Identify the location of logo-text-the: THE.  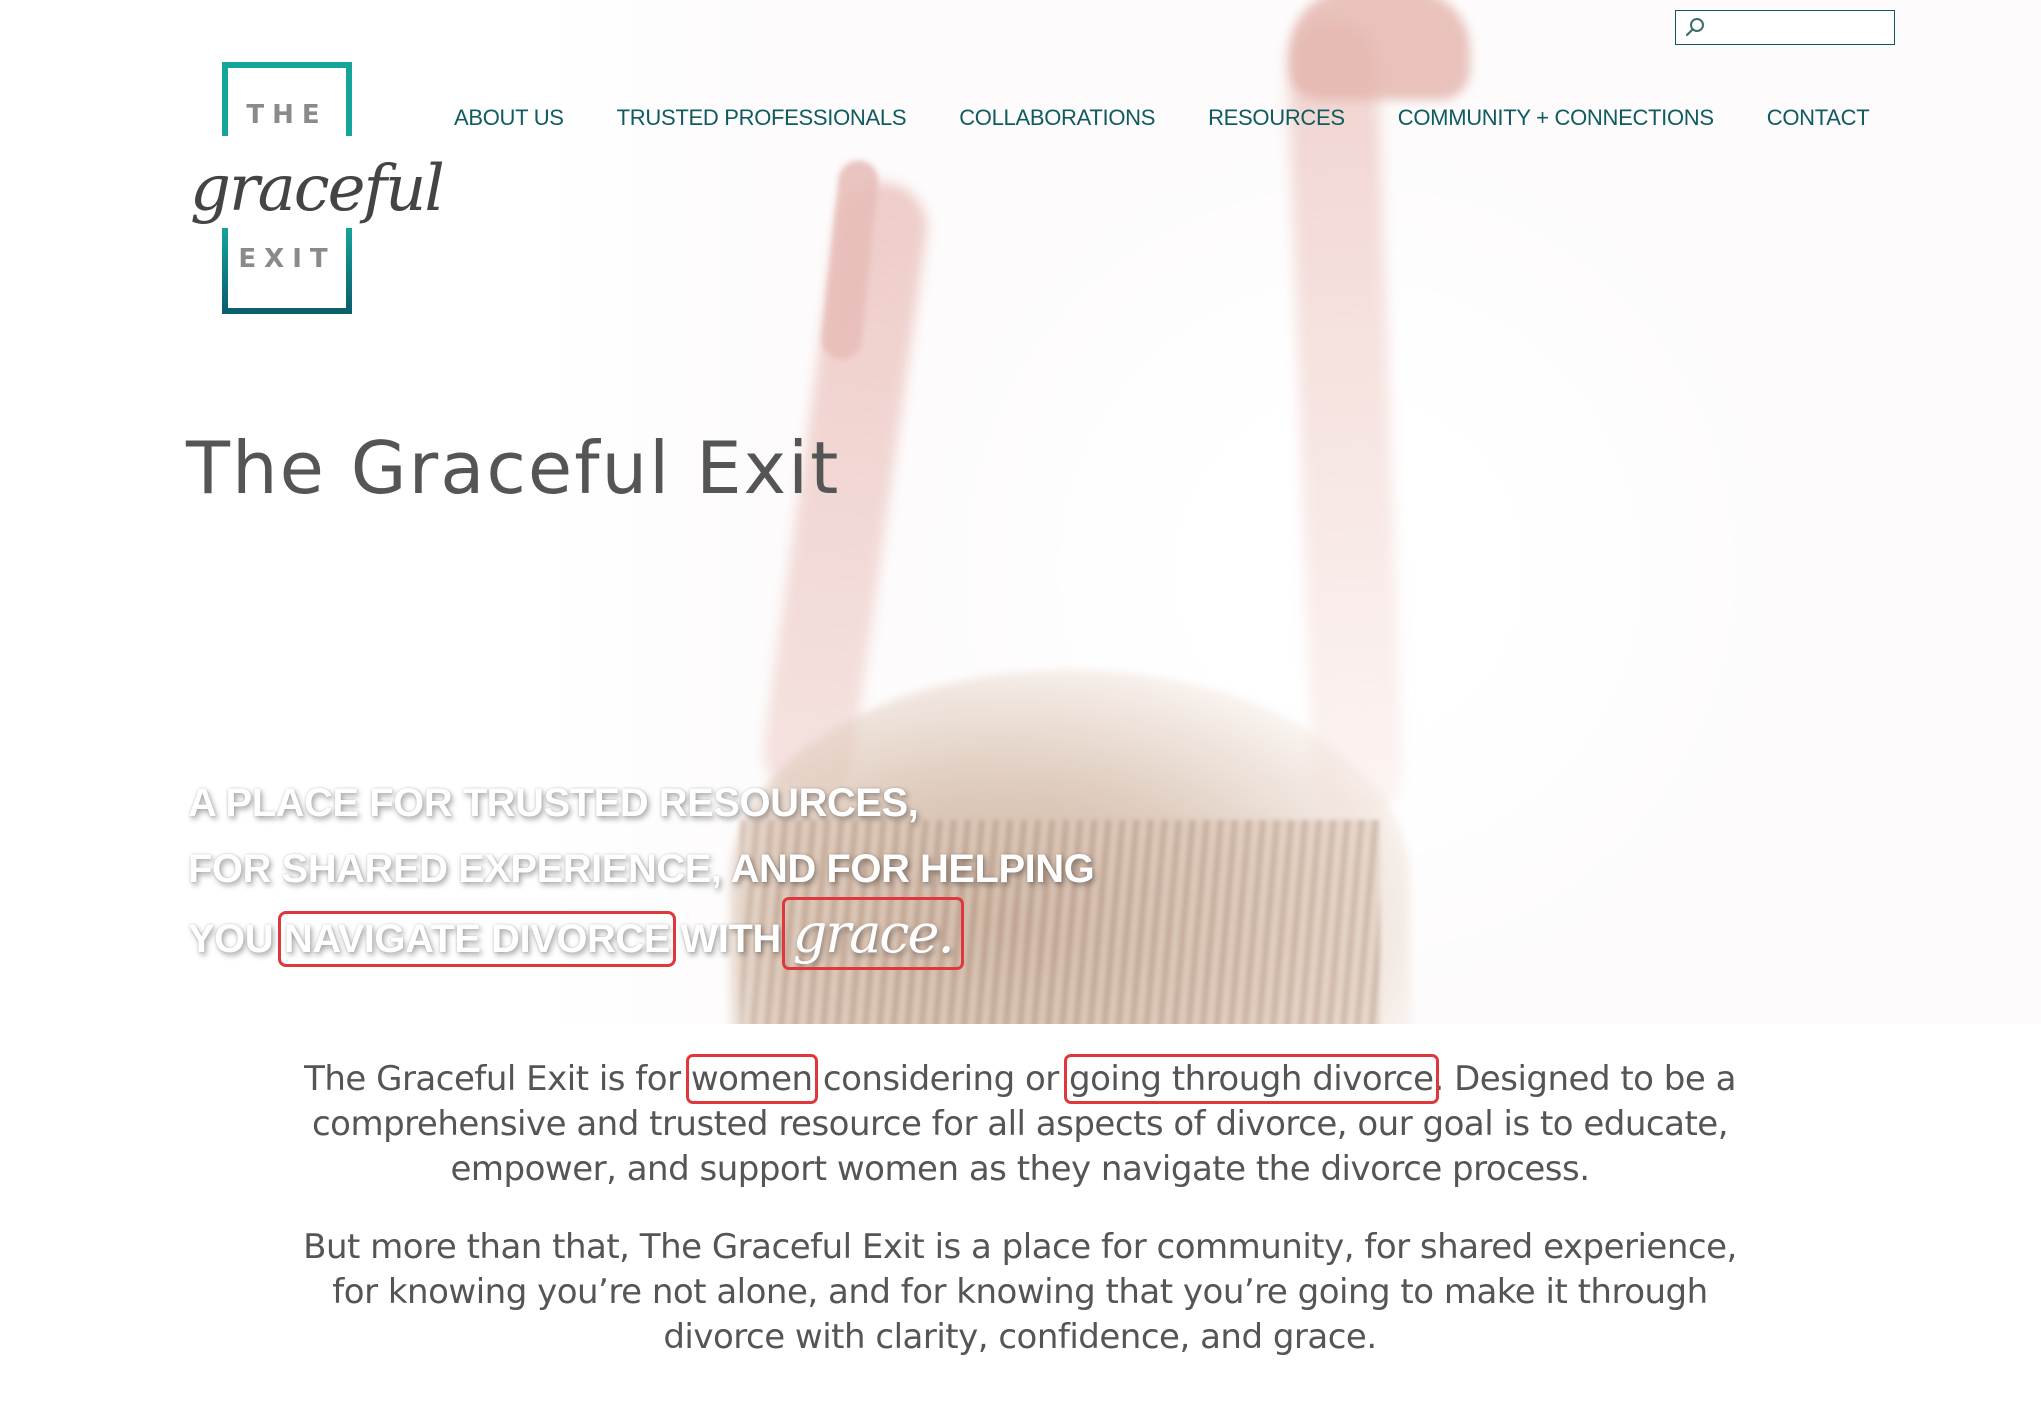
(287, 115).